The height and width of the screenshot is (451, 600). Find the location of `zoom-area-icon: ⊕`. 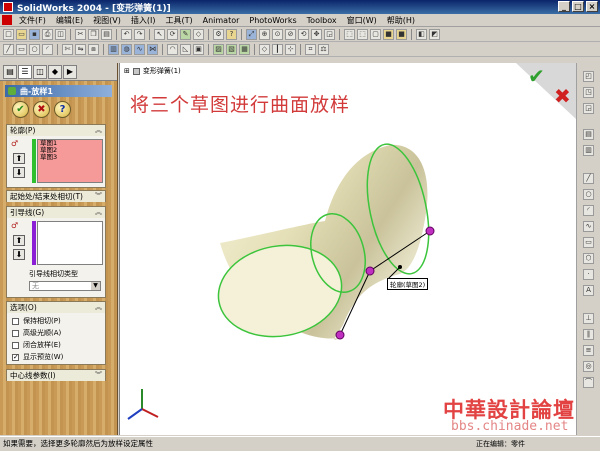

zoom-area-icon: ⊕ is located at coordinates (264, 34).